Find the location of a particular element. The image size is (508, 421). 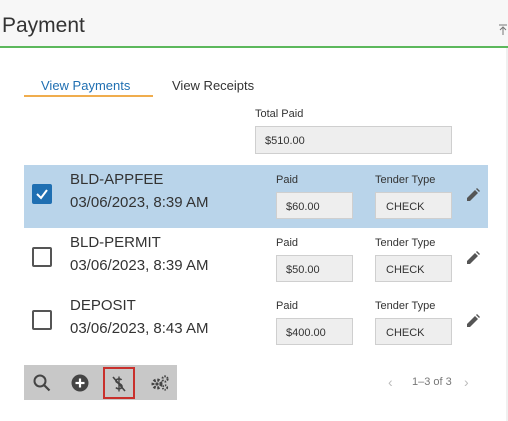

payment-header: Payment is located at coordinates (254, 24).